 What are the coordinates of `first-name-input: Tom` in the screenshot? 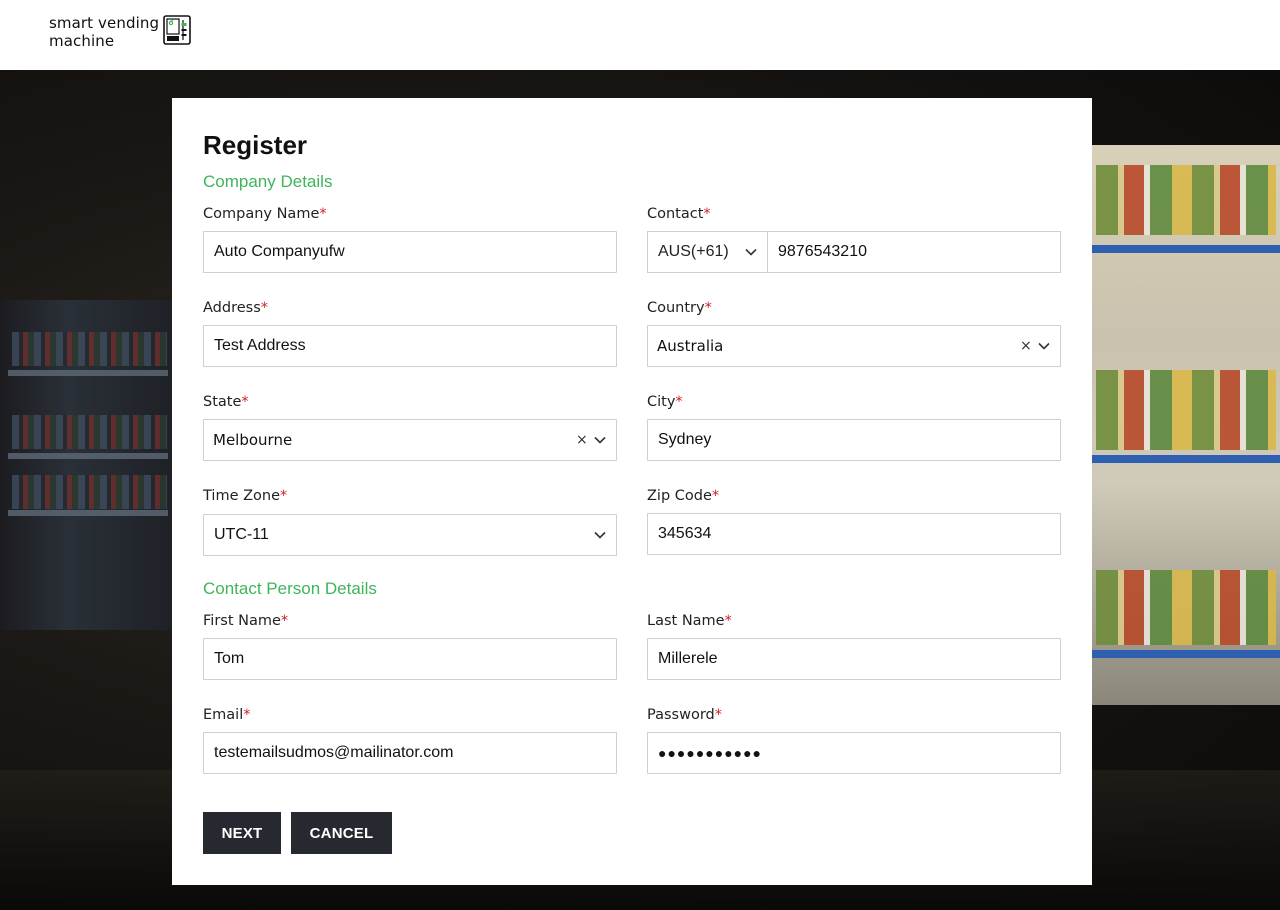 It's located at (410, 659).